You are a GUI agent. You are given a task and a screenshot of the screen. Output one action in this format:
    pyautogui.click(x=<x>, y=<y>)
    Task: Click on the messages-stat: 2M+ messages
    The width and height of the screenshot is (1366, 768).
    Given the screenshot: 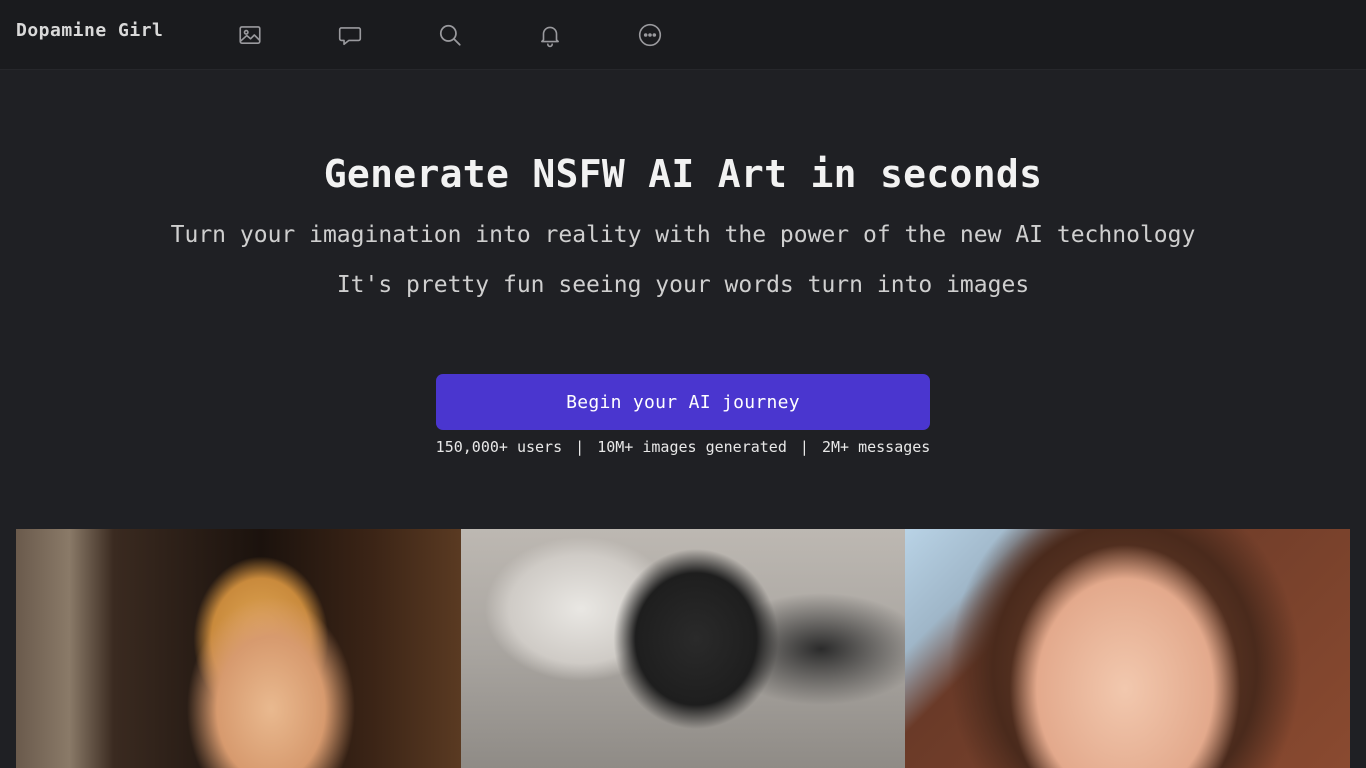 What is the action you would take?
    pyautogui.click(x=876, y=447)
    